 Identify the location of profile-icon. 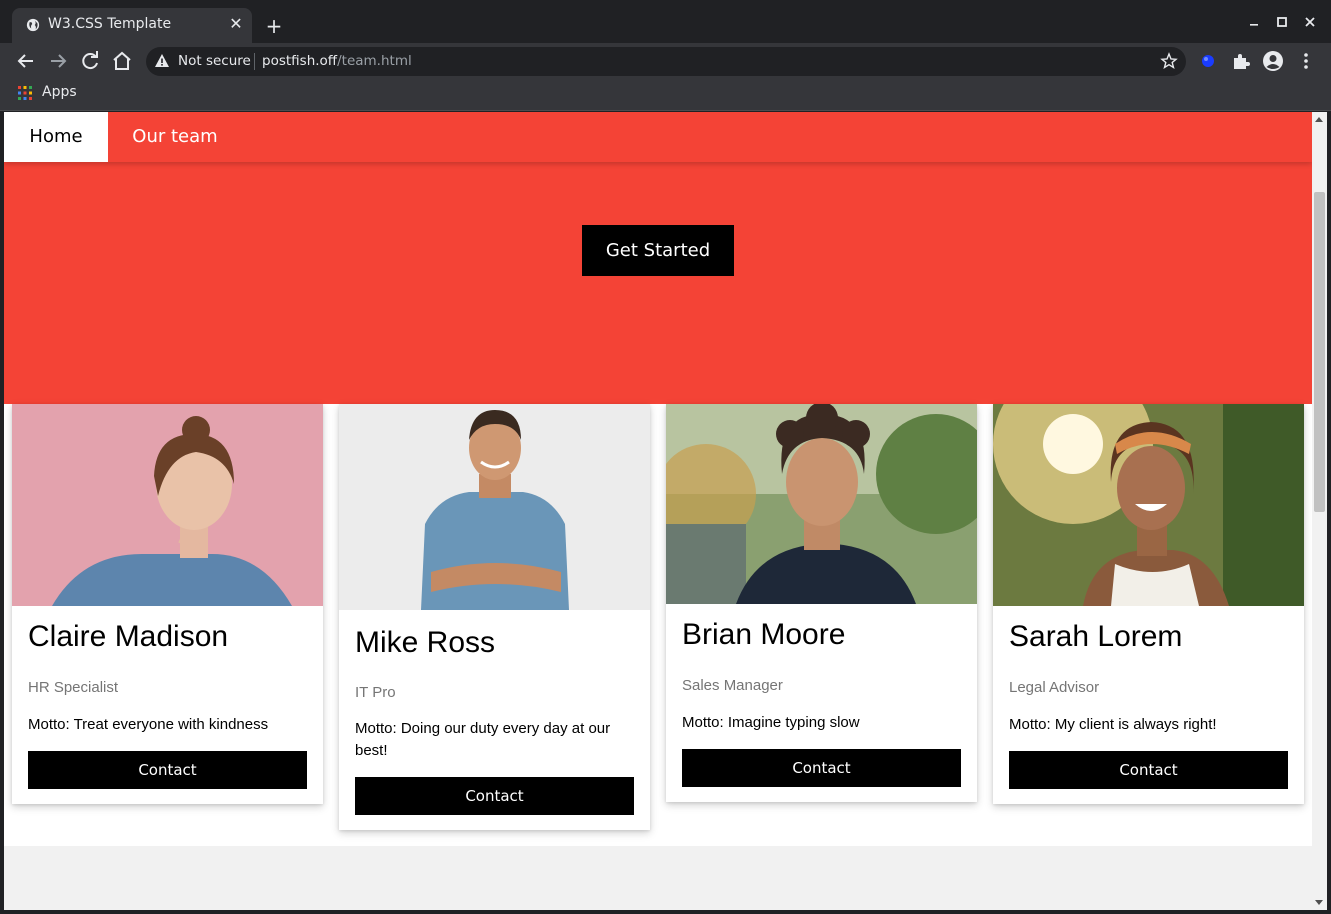
(1273, 61).